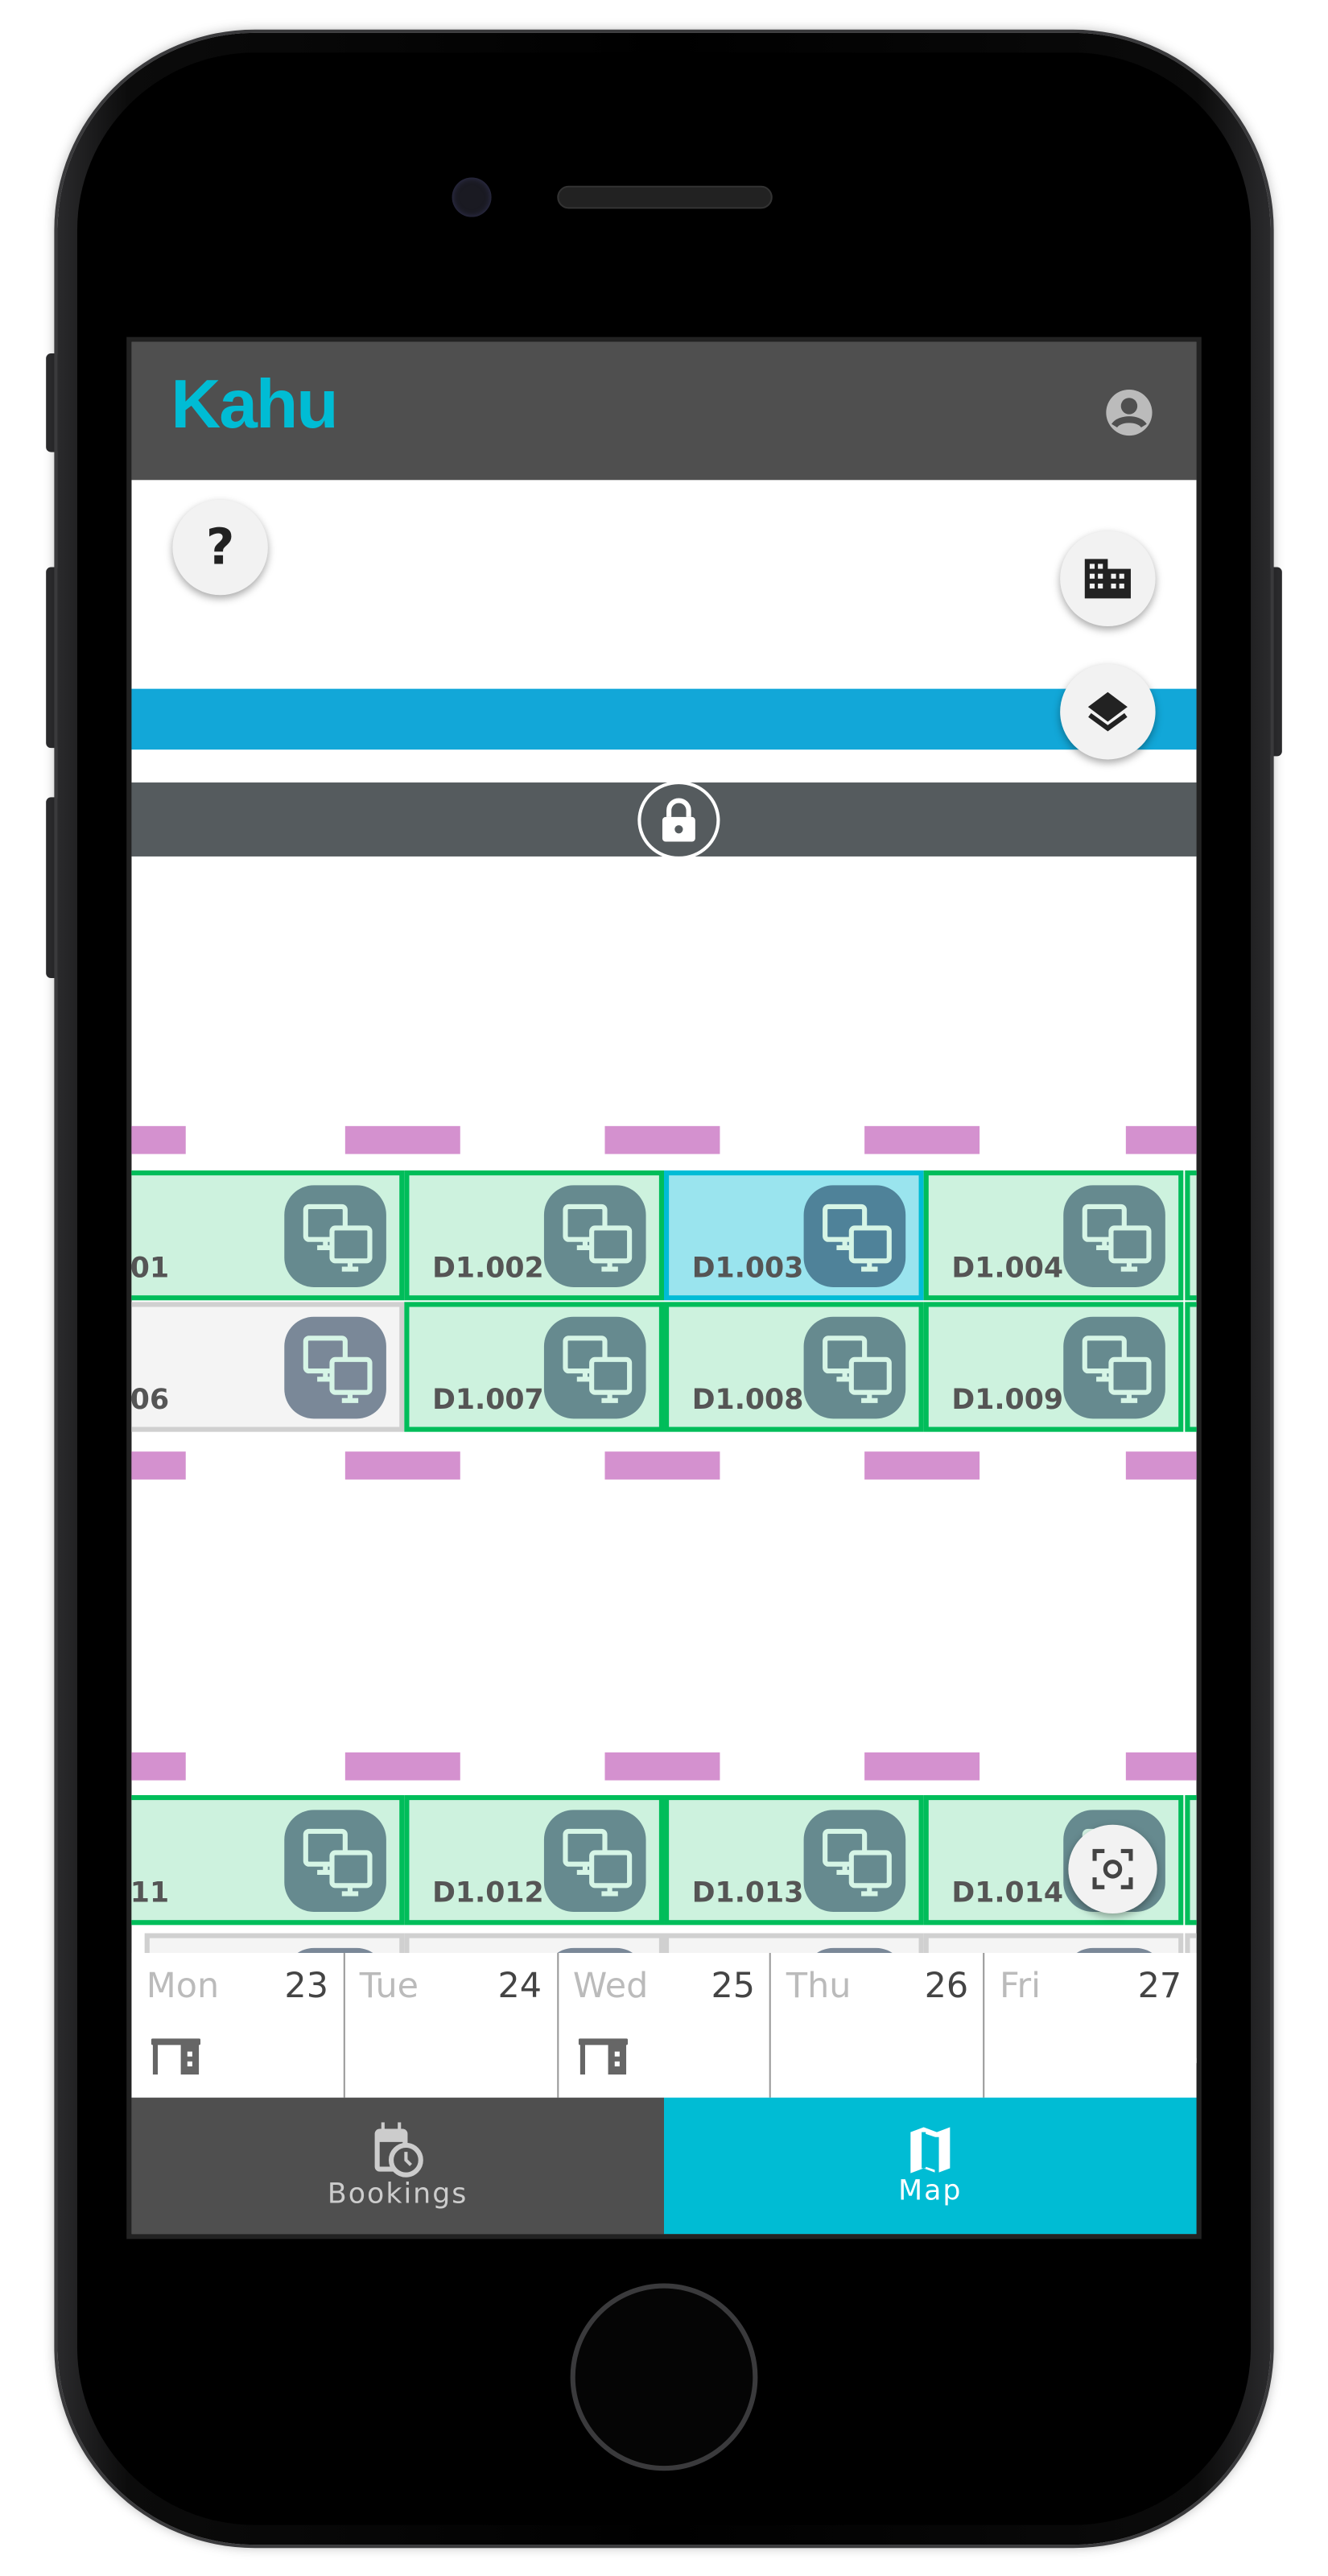 The image size is (1328, 2576). What do you see at coordinates (306, 1986) in the screenshot?
I see `day-number: 23` at bounding box center [306, 1986].